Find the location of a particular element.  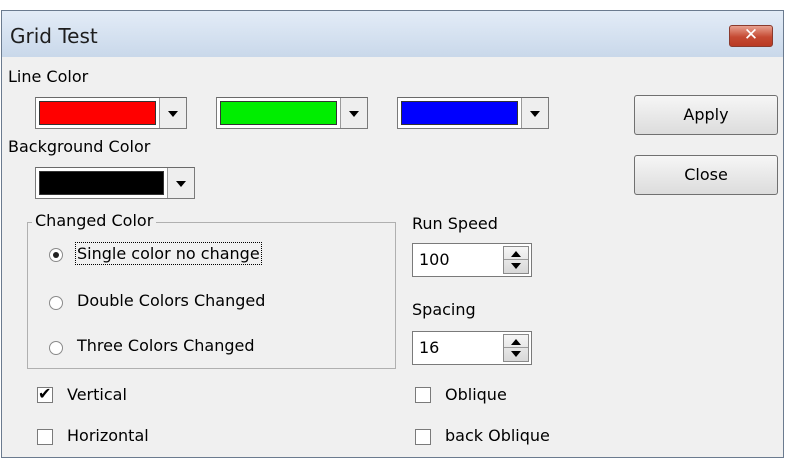

spacing-stepper: 16 is located at coordinates (472, 348).